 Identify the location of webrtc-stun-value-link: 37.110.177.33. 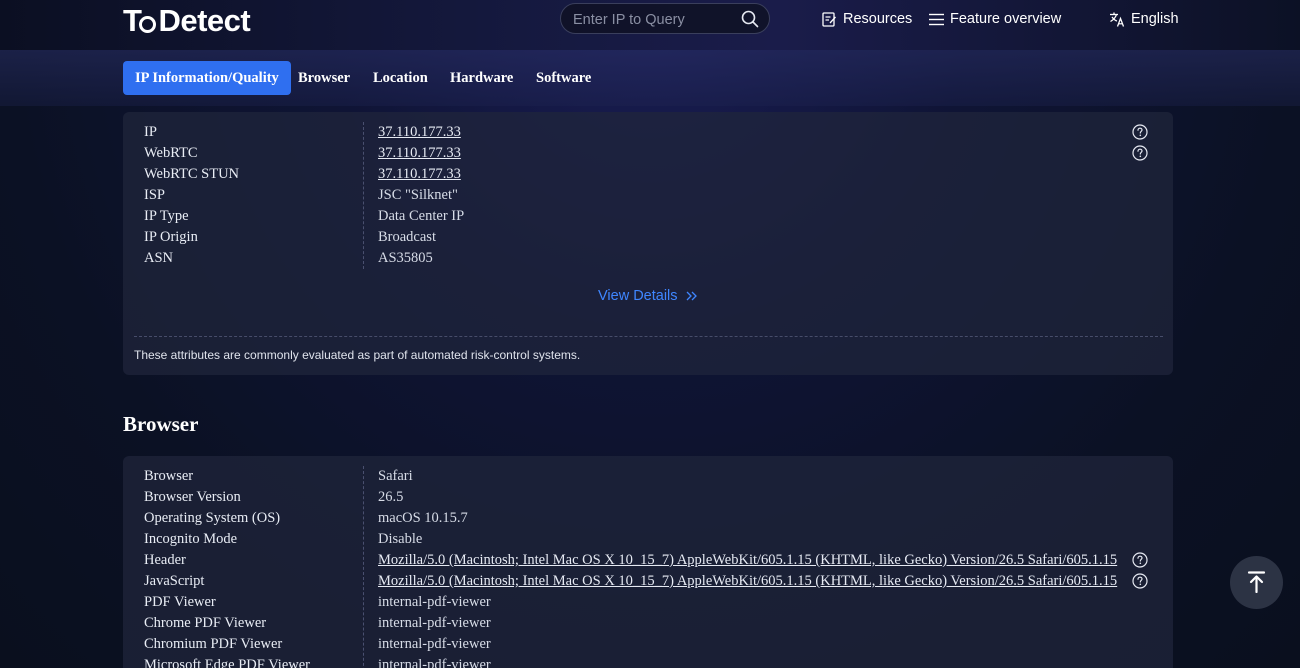
(419, 174).